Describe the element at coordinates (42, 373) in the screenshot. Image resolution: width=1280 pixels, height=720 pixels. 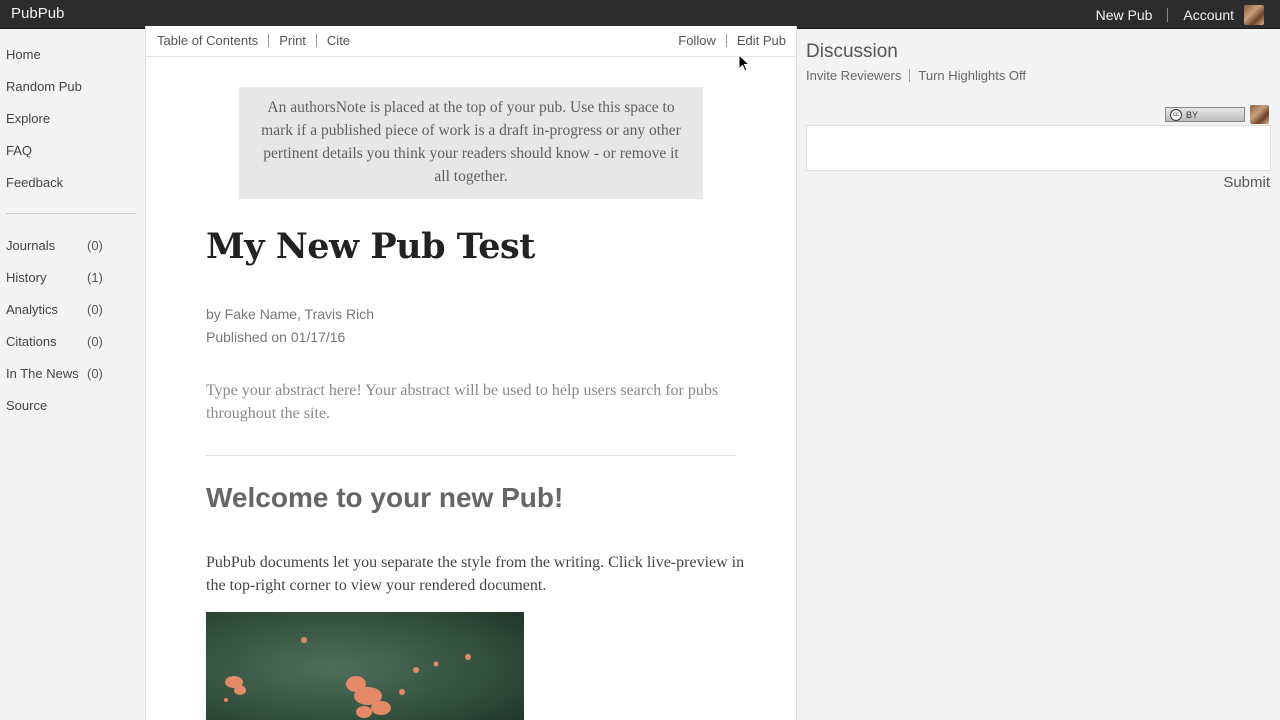
I see `sidebar-item-in-the-news: In The News` at that location.